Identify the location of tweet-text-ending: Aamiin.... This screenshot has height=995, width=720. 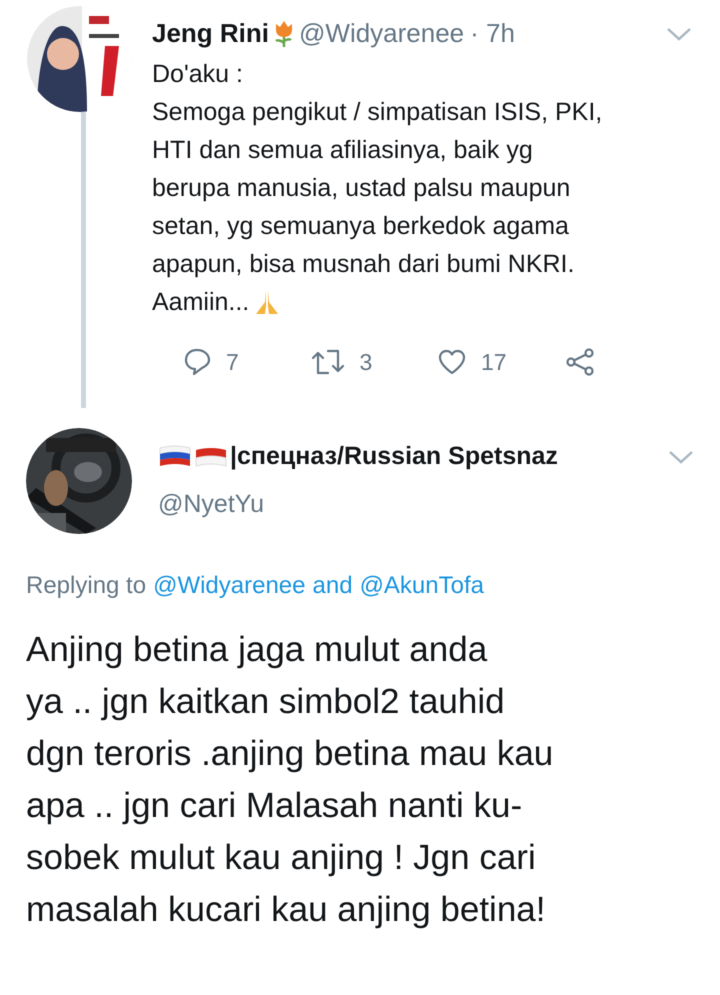
(201, 302).